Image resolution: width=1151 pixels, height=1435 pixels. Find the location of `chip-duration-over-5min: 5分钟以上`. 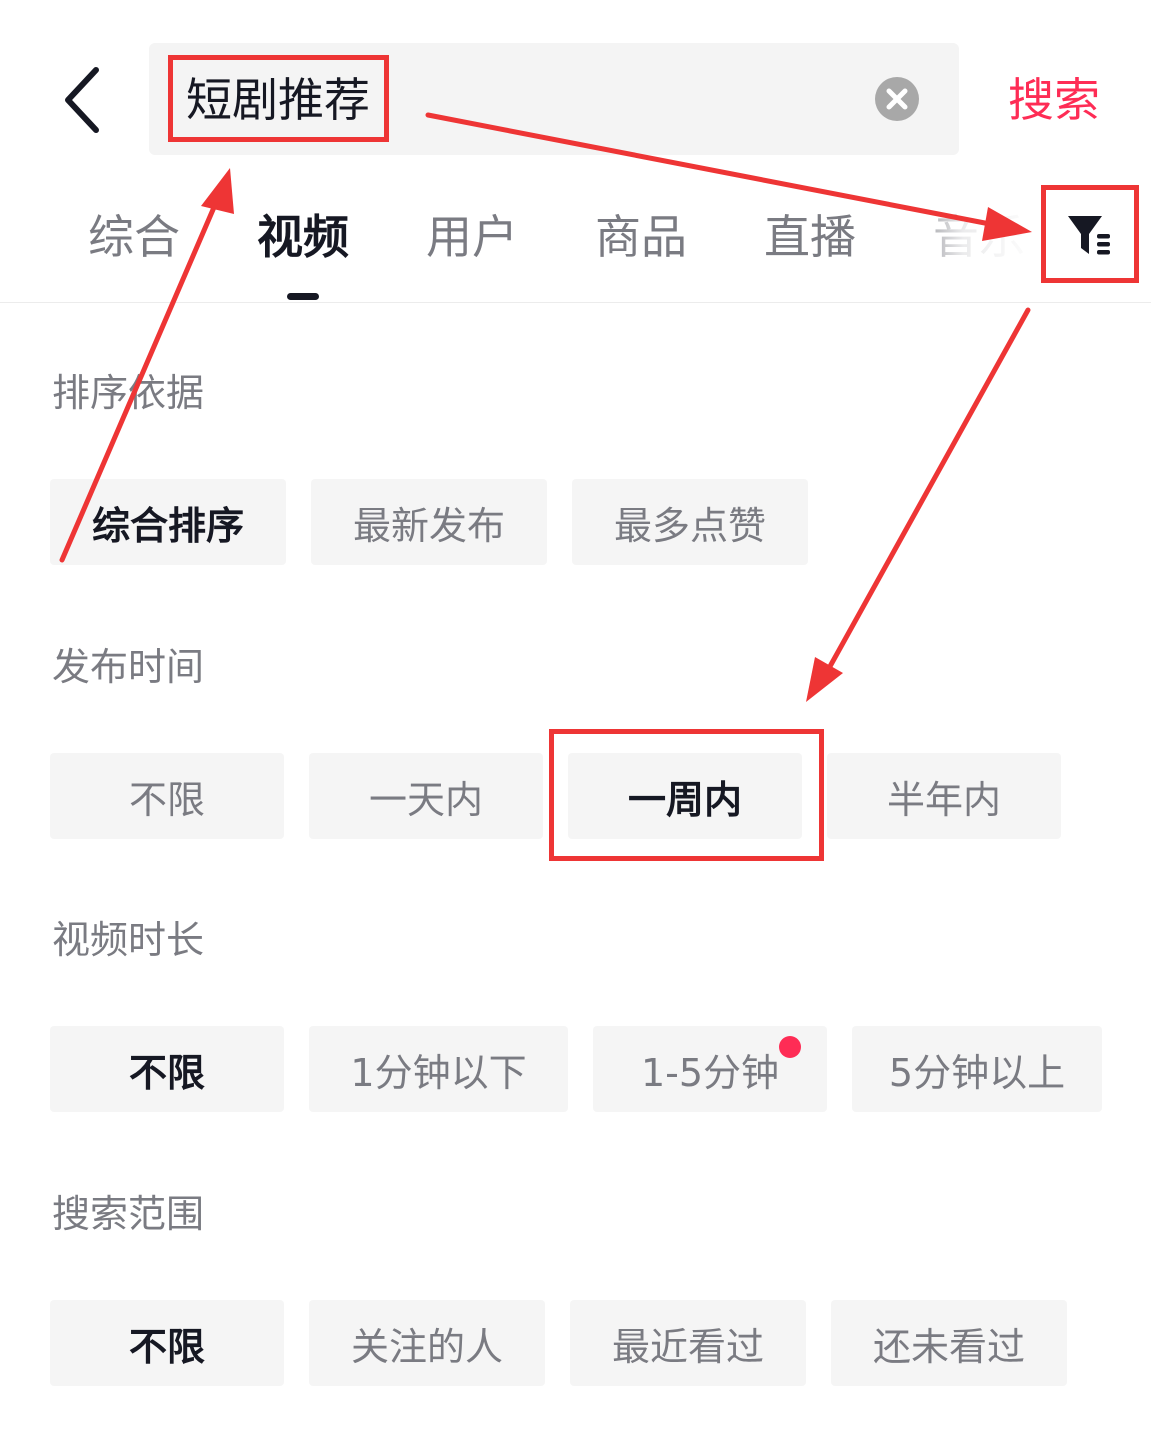

chip-duration-over-5min: 5分钟以上 is located at coordinates (977, 1069).